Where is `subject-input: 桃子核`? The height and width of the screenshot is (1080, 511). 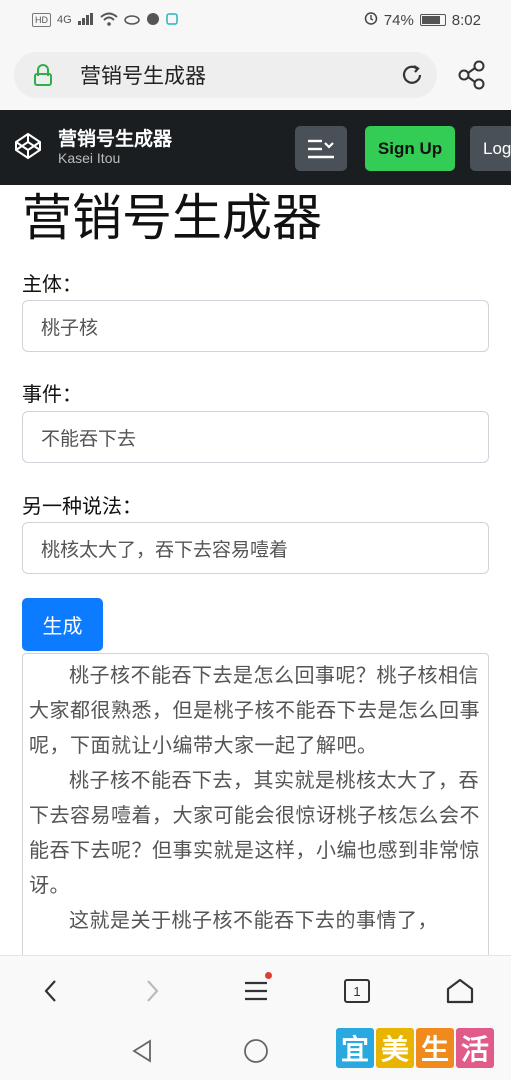
subject-input: 桃子核 is located at coordinates (255, 326).